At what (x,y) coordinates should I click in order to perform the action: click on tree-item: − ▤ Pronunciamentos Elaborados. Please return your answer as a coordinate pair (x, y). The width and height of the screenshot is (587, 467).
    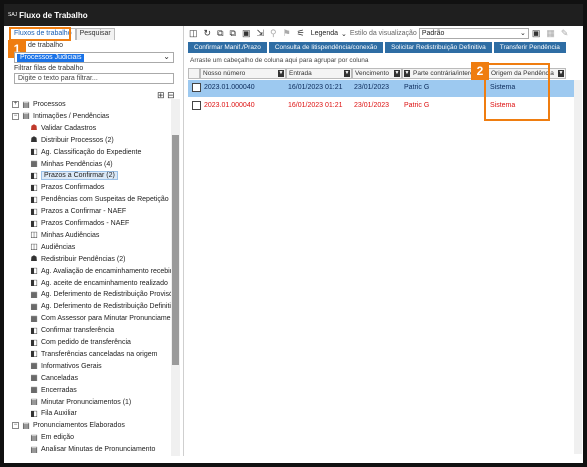
    Looking at the image, I should click on (68, 425).